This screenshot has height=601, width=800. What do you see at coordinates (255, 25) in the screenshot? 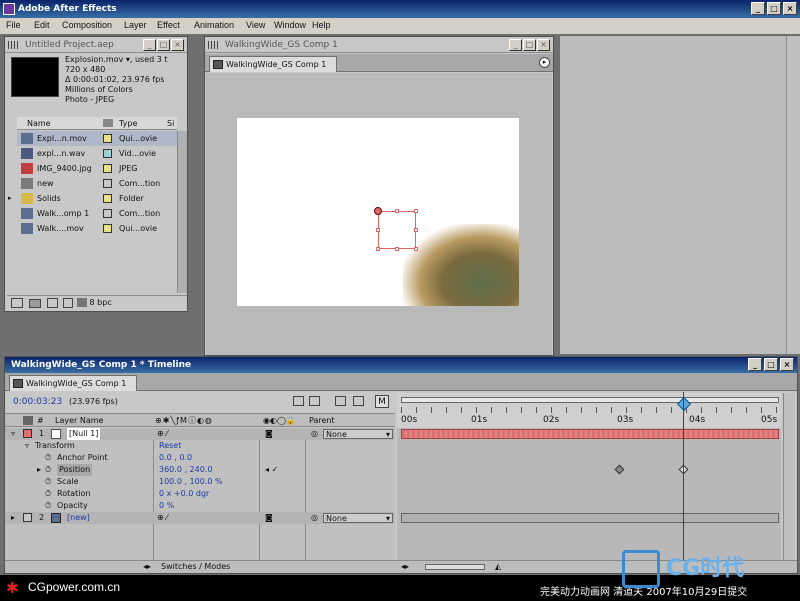
I see `menu-view: View` at bounding box center [255, 25].